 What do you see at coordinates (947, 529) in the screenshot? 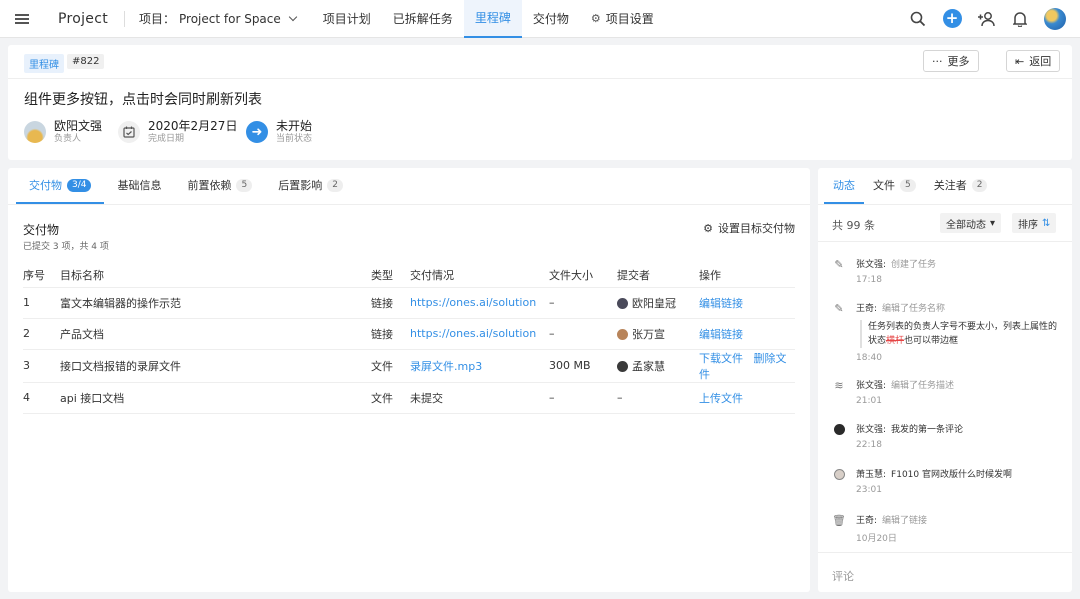
I see `activity-item: 🗑 王奇: 编辑了链接 10月20日` at bounding box center [947, 529].